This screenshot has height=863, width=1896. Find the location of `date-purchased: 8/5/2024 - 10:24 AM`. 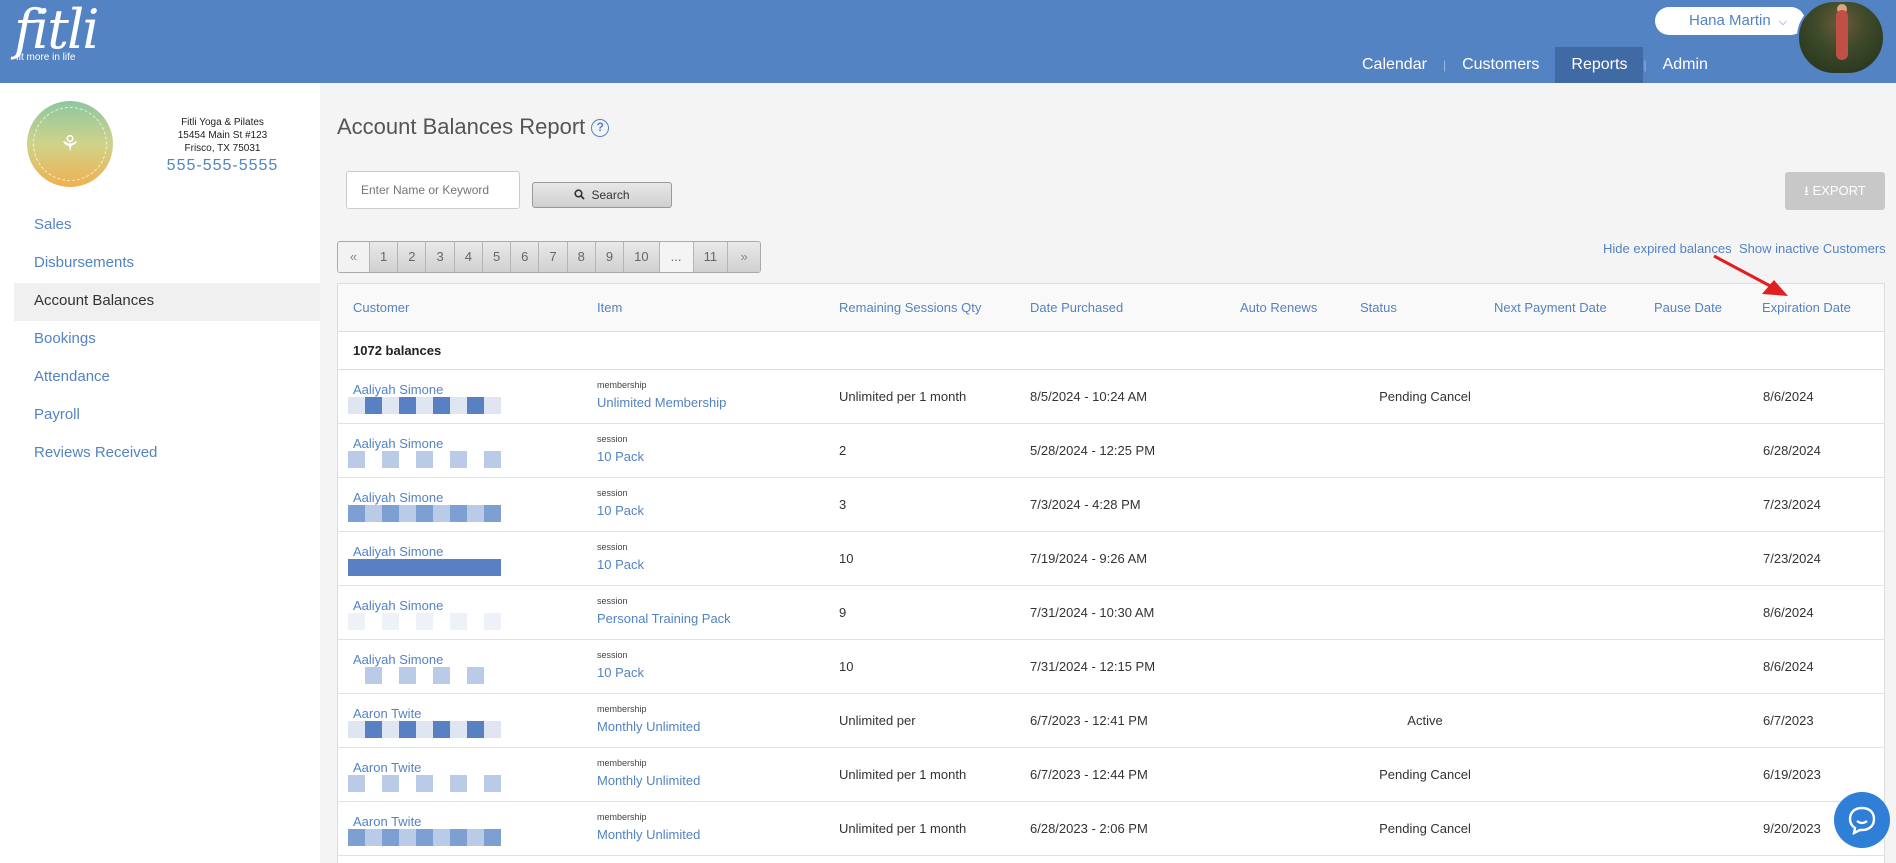

date-purchased: 8/5/2024 - 10:24 AM is located at coordinates (1089, 396).